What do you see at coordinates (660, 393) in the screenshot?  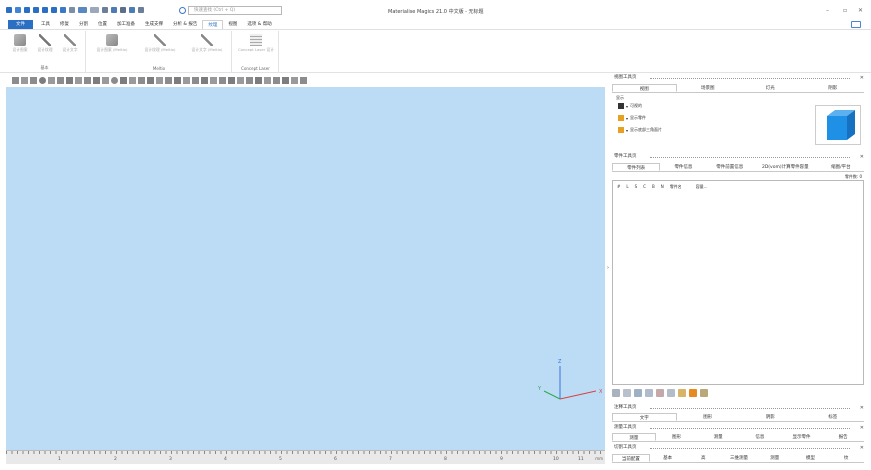 I see `color-part-icon` at bounding box center [660, 393].